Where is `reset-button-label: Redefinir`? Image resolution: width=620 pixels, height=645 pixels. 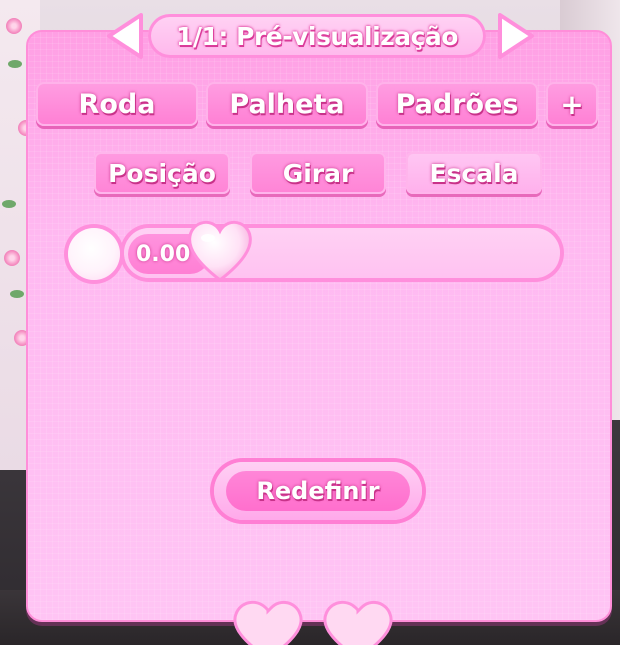
reset-button-label: Redefinir is located at coordinates (318, 491).